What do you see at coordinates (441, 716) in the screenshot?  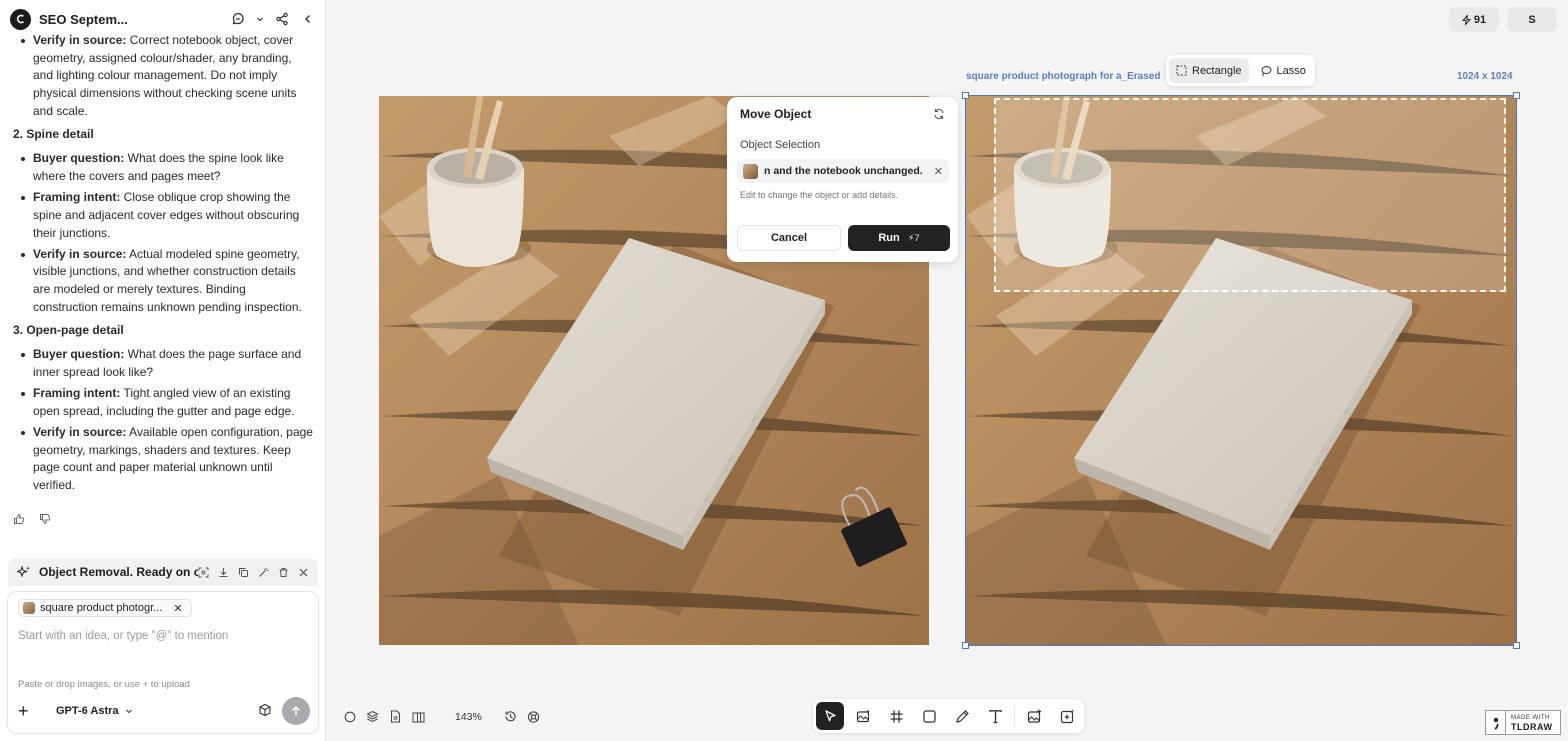 I see `canvas-controls: 143%` at bounding box center [441, 716].